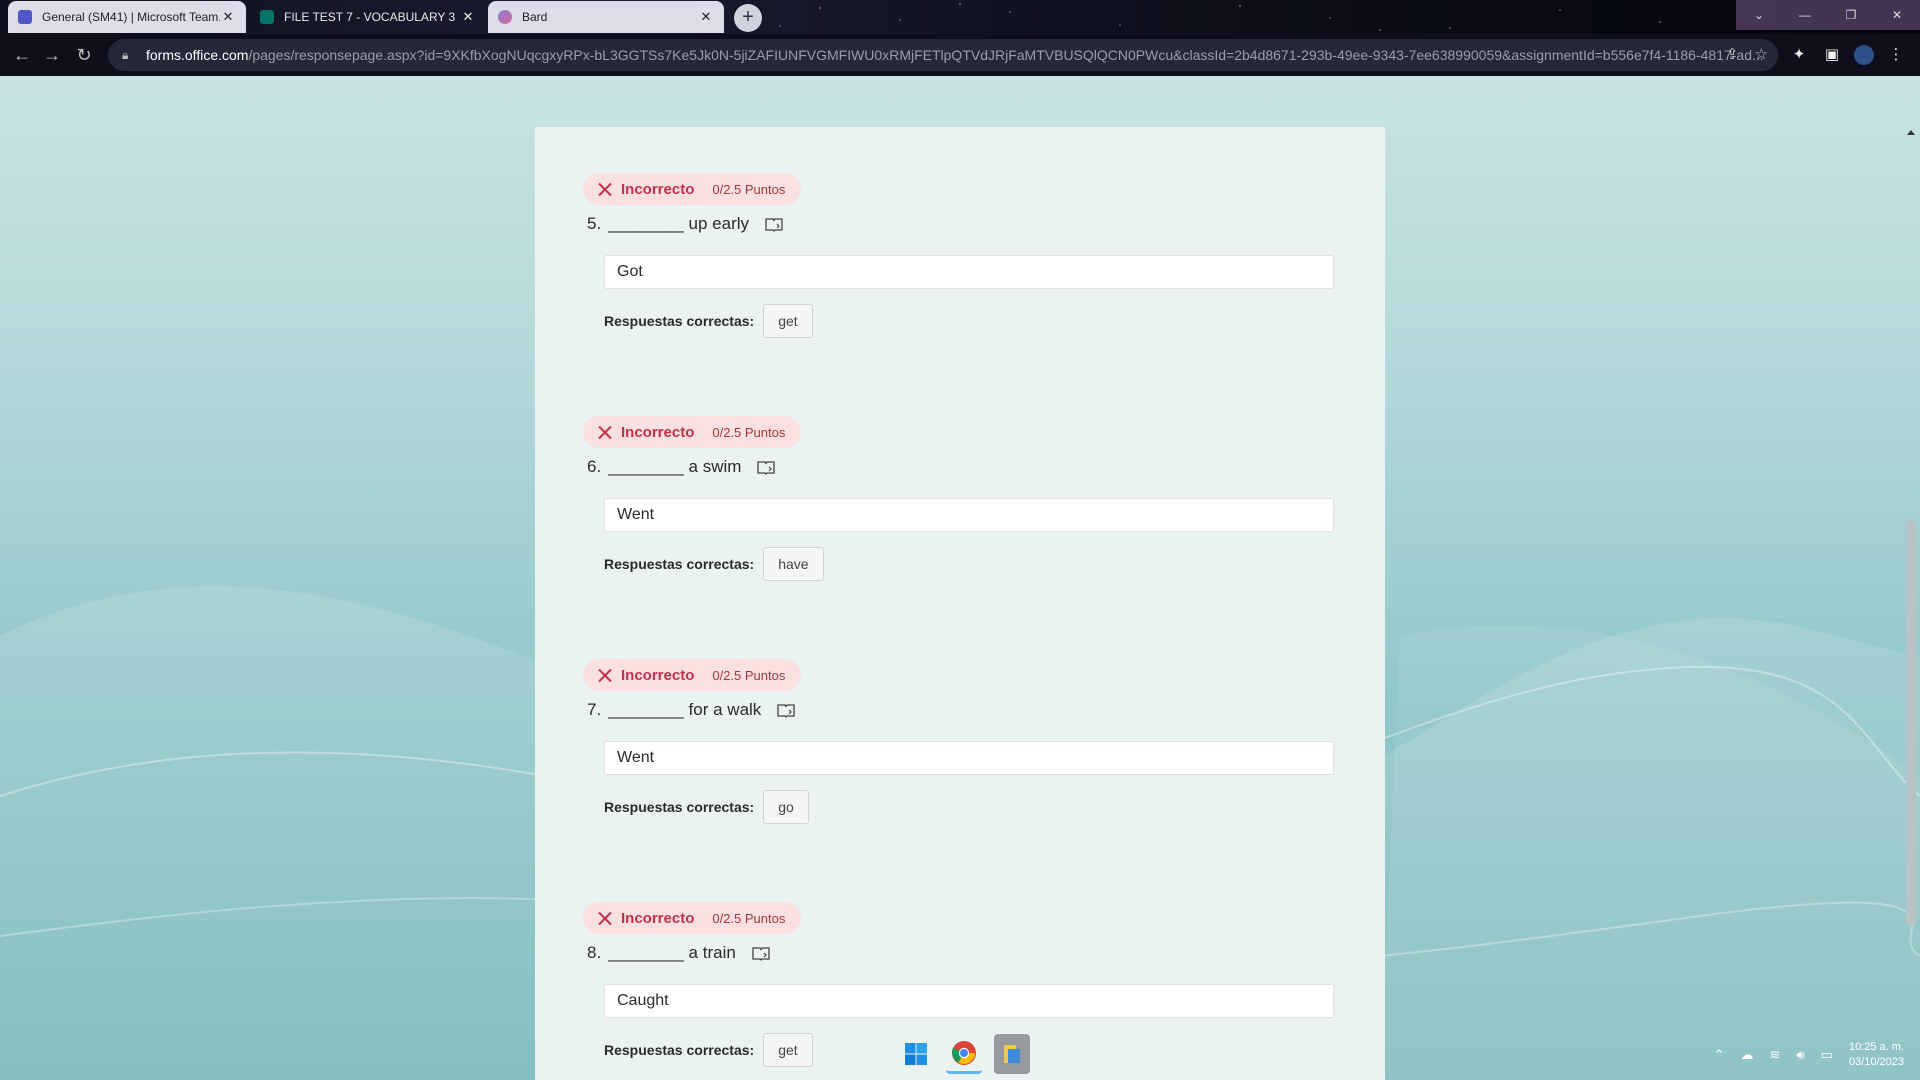 The image size is (1920, 1080). I want to click on correct-answer-chip: go, so click(786, 807).